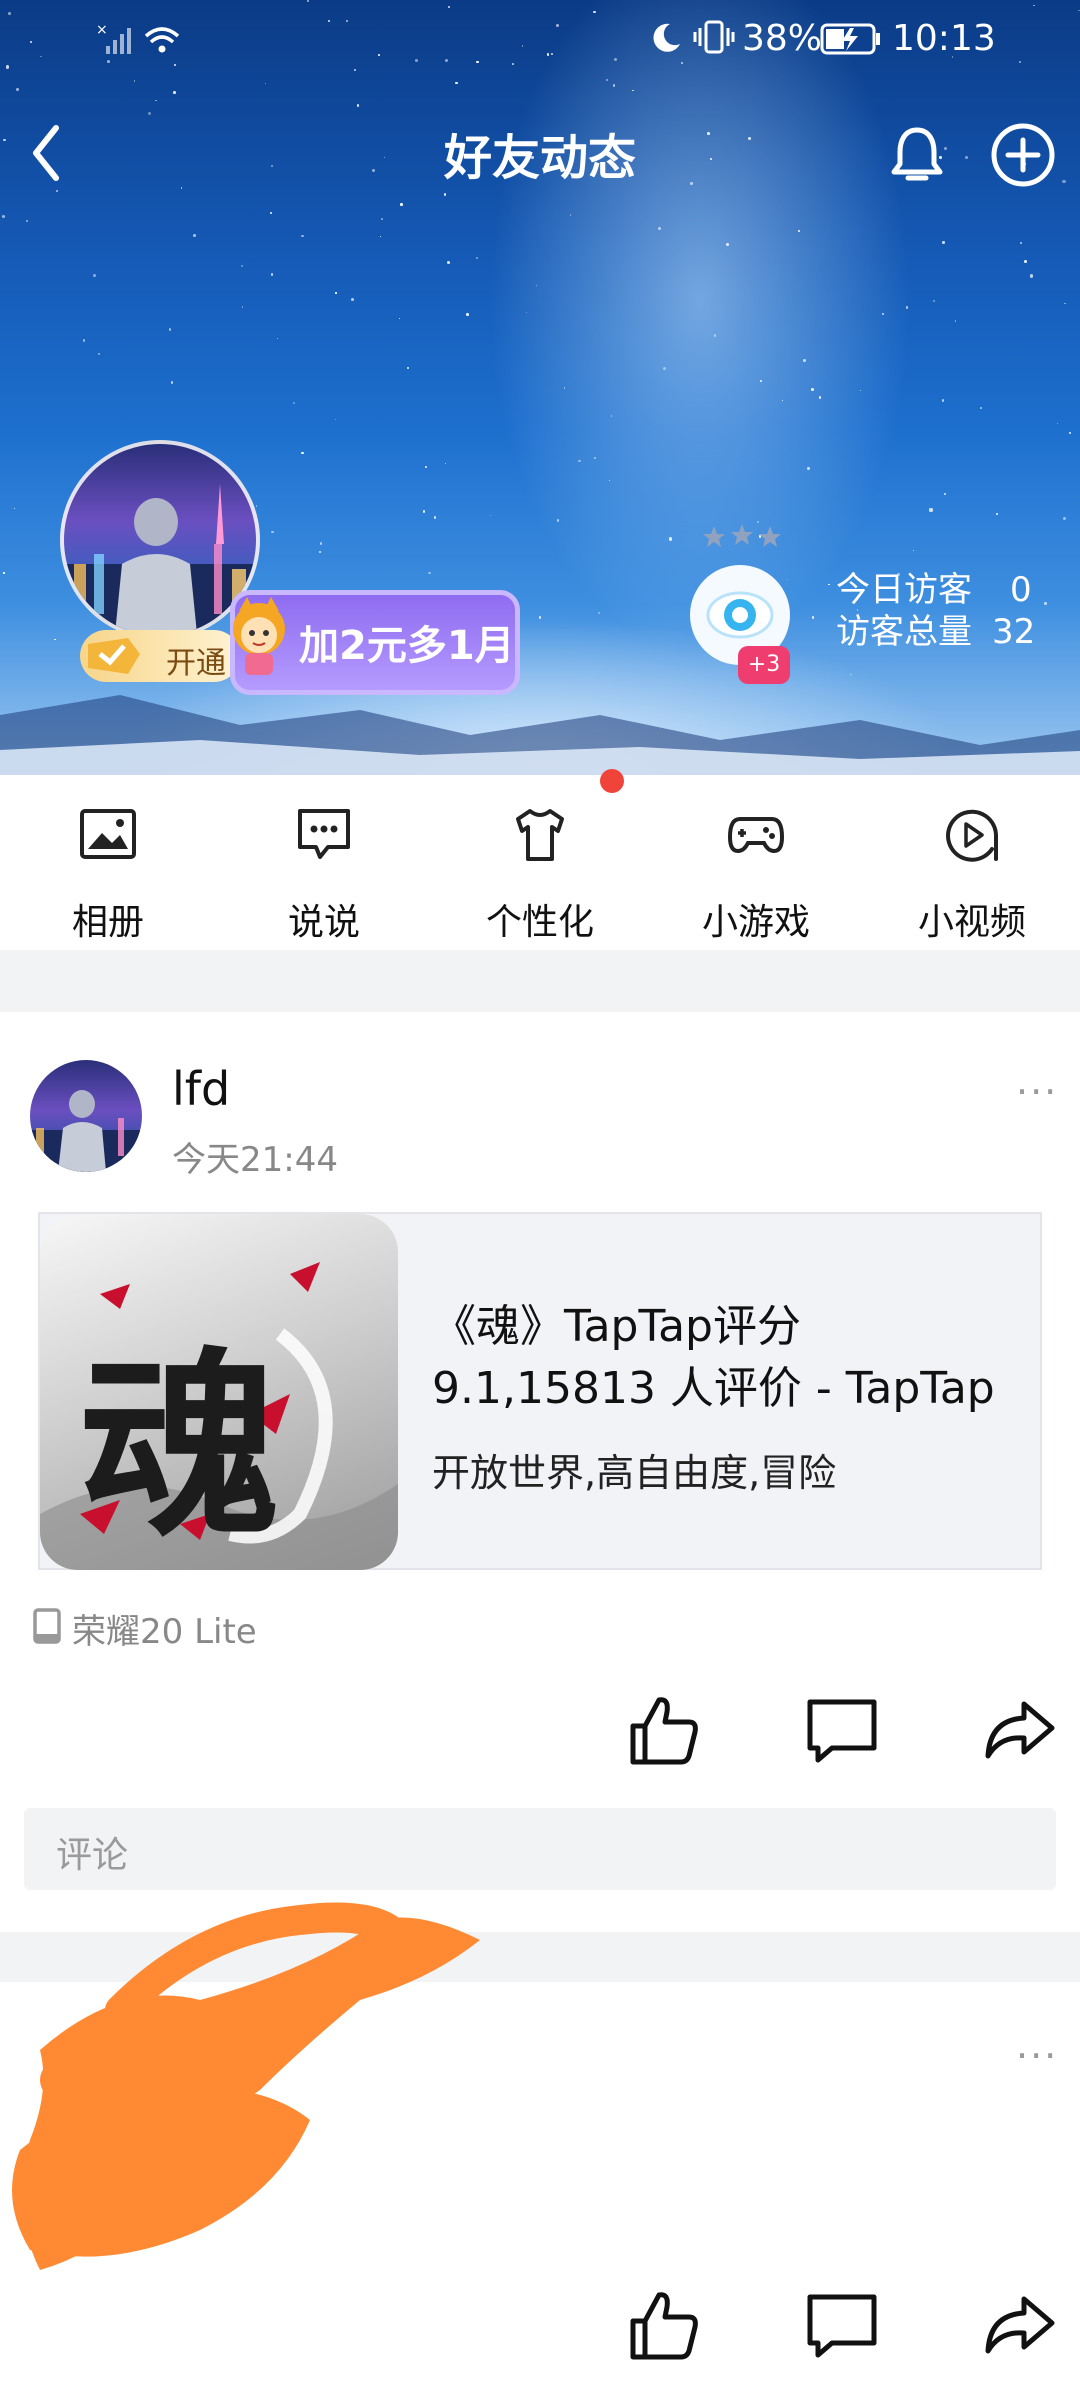 Image resolution: width=1080 pixels, height=2400 pixels. I want to click on post-author-name: lfd, so click(201, 1089).